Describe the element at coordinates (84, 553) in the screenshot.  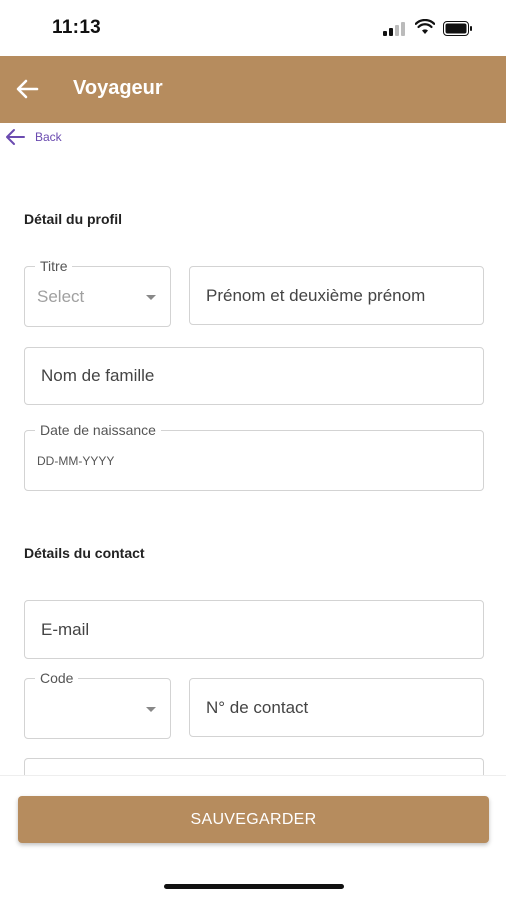
I see `contact-section-title: Détails du contact` at that location.